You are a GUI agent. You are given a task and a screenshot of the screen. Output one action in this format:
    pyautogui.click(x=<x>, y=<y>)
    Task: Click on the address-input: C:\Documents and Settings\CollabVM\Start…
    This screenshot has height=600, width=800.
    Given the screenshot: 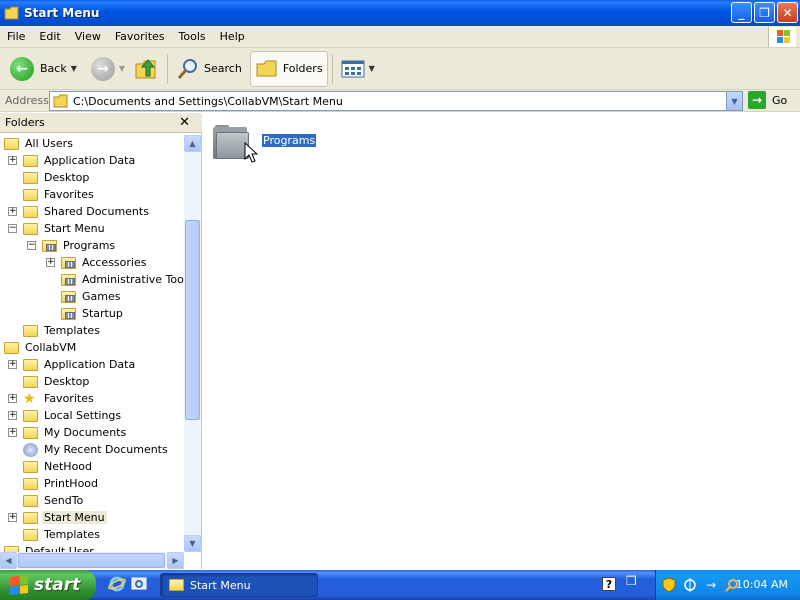 What is the action you would take?
    pyautogui.click(x=396, y=101)
    